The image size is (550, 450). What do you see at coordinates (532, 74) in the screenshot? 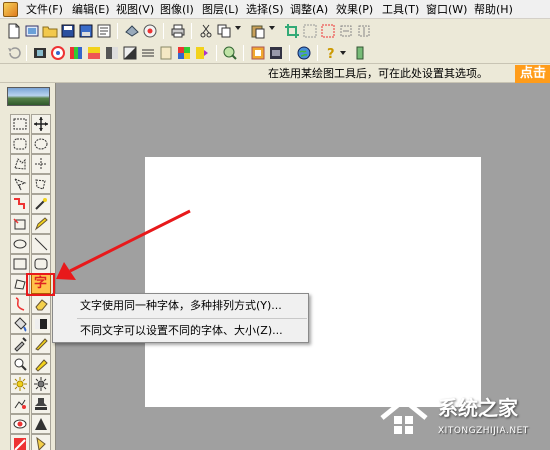
I see `promo-badge: 点击` at bounding box center [532, 74].